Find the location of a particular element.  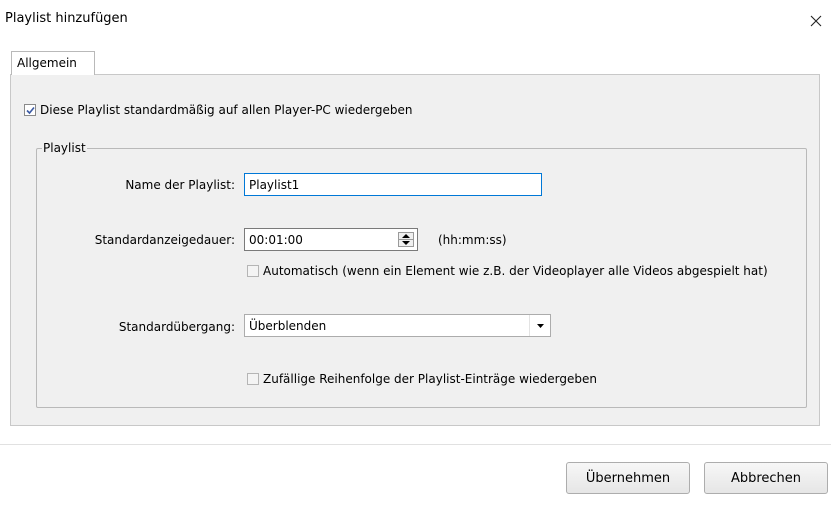

title-bar: Playlist hinzufügen is located at coordinates (415, 20).